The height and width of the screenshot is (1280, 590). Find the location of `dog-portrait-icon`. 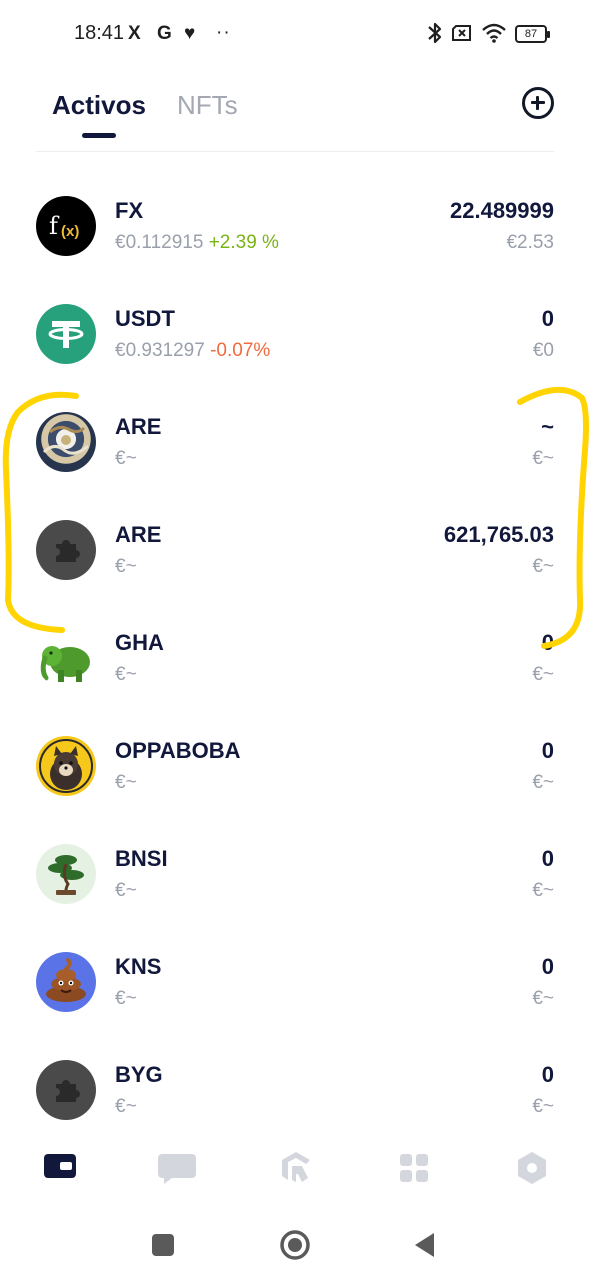

dog-portrait-icon is located at coordinates (66, 766).